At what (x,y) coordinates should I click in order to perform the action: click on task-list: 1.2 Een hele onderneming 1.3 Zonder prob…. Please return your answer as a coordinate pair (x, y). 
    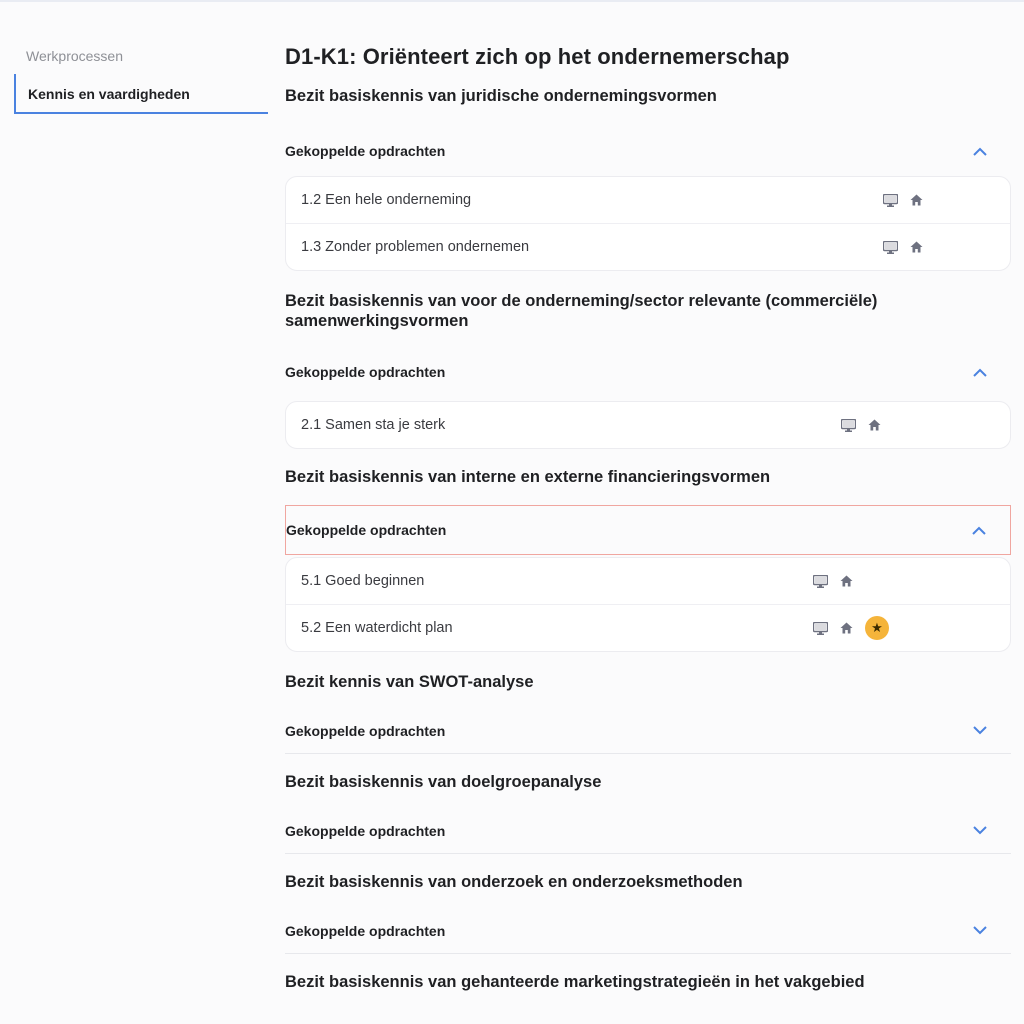
    Looking at the image, I should click on (648, 223).